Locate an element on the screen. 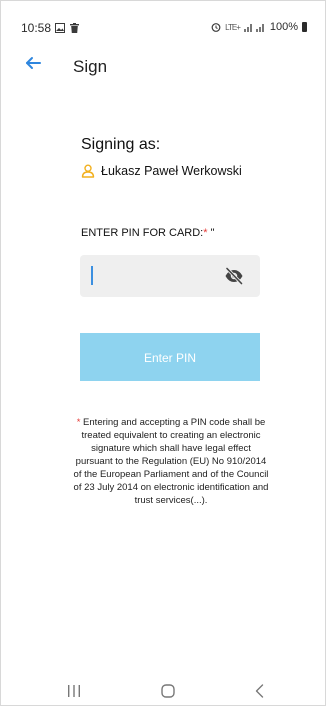 This screenshot has width=326, height=706. status-right-icons: LTE+ 100% is located at coordinates (259, 27).